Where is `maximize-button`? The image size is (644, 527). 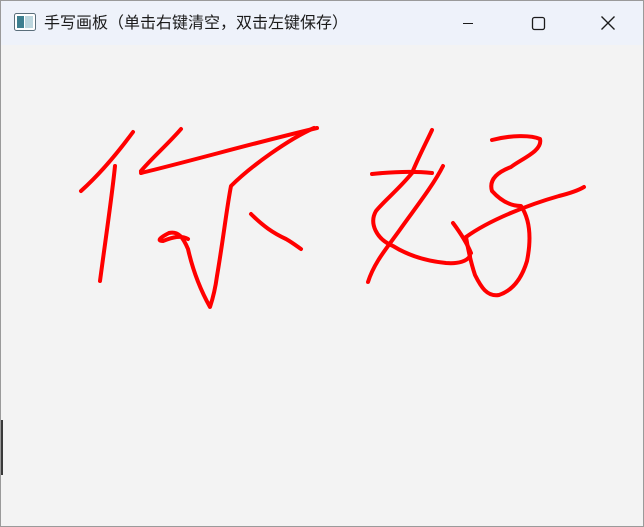
maximize-button is located at coordinates (538, 23).